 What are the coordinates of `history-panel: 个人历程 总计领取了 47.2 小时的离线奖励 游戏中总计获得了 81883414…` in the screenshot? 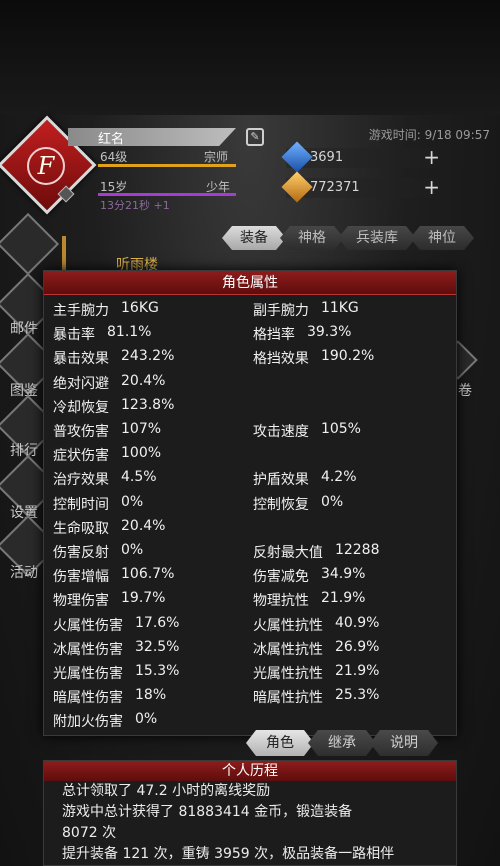 It's located at (250, 813).